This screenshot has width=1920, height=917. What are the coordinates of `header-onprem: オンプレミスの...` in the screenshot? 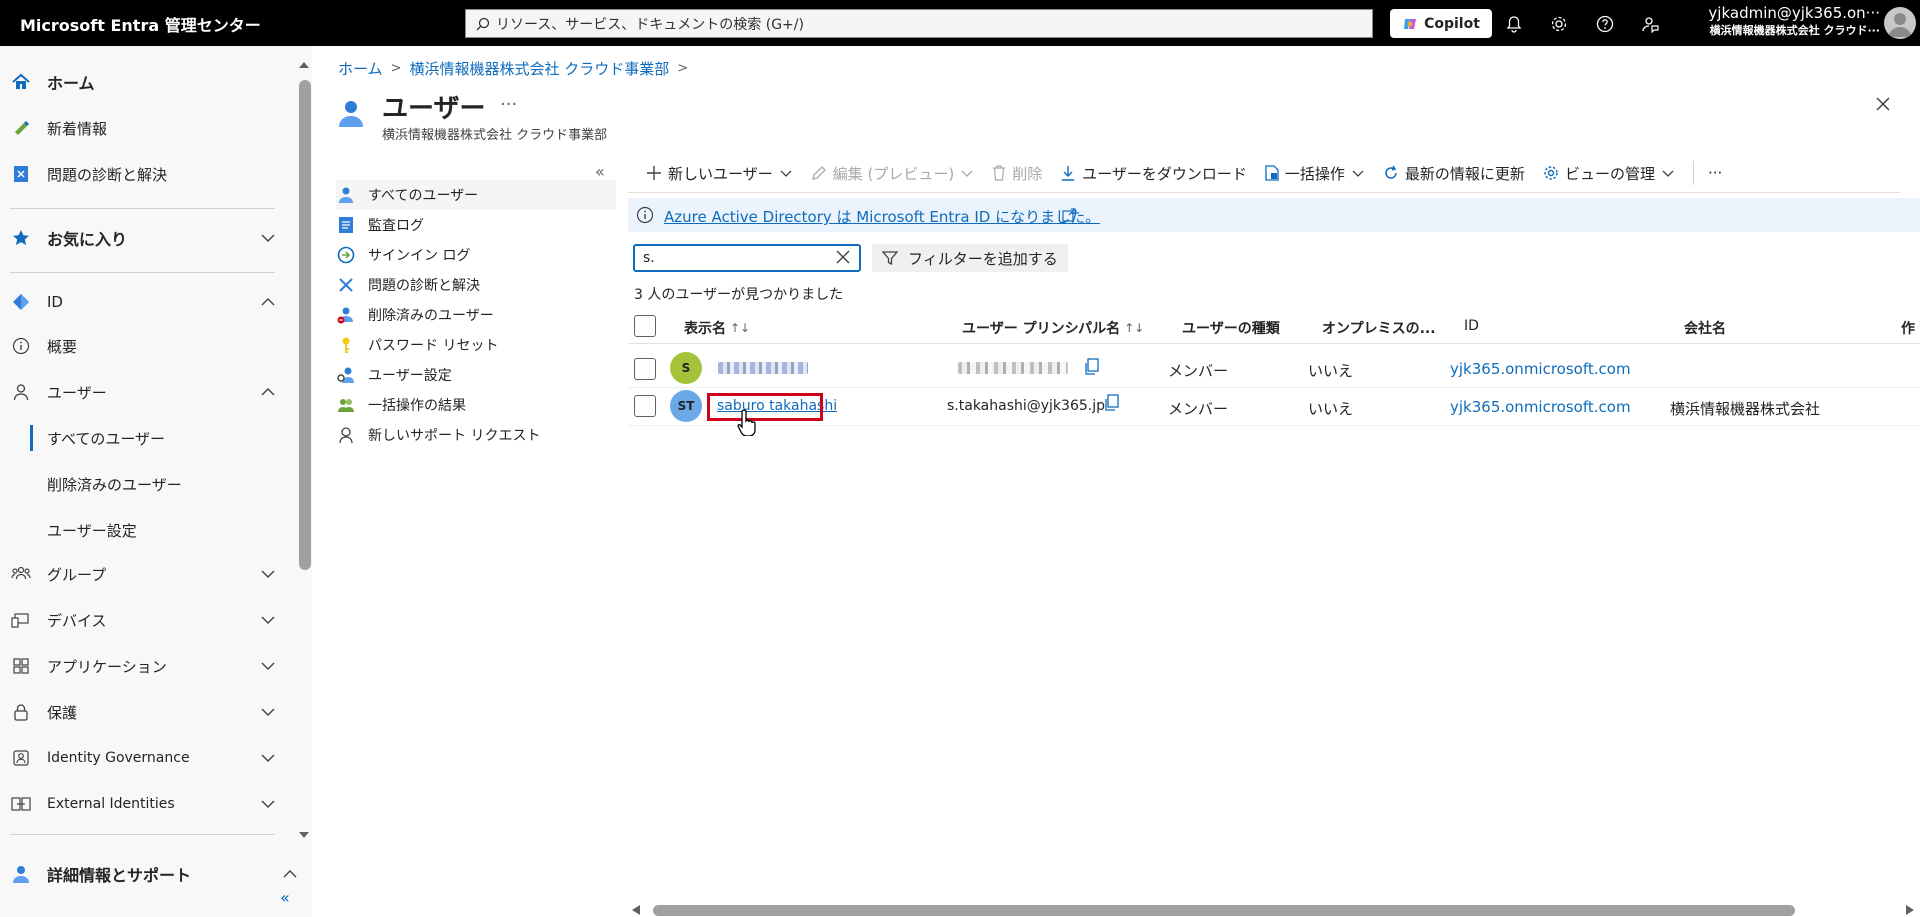 It's located at (1379, 328).